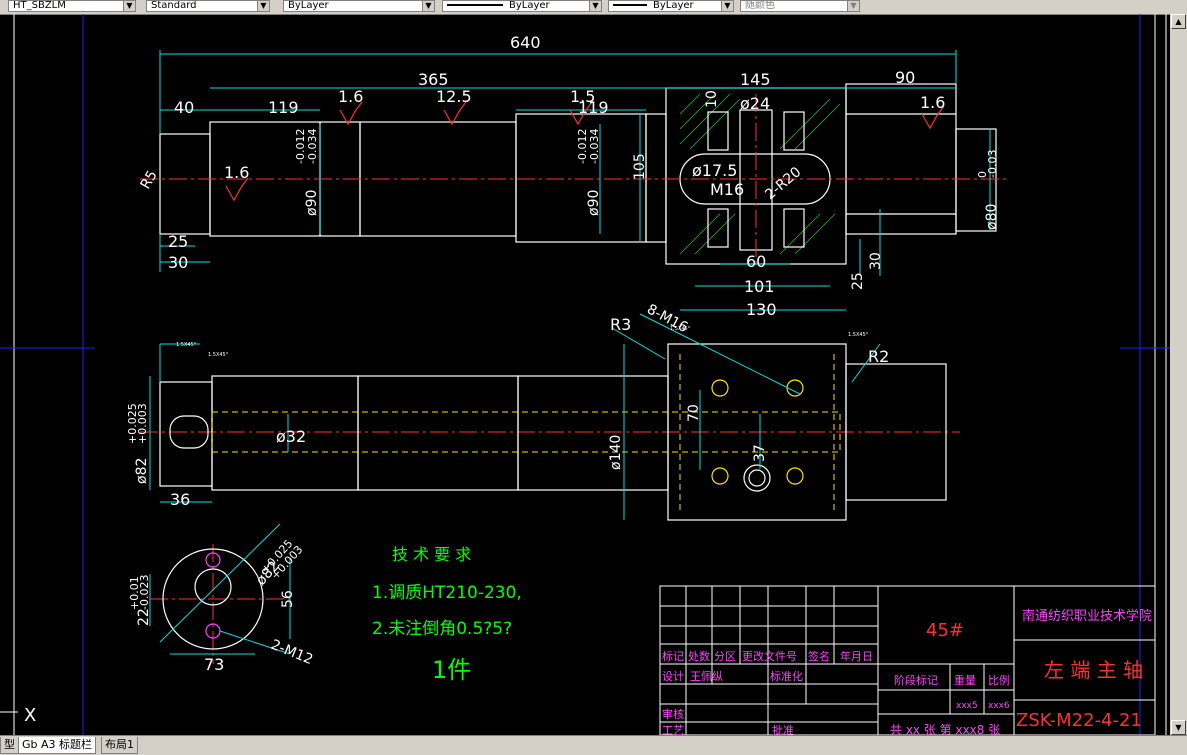 This screenshot has height=755, width=1187. What do you see at coordinates (783, 183) in the screenshot?
I see `dim-r20: 2-R20` at bounding box center [783, 183].